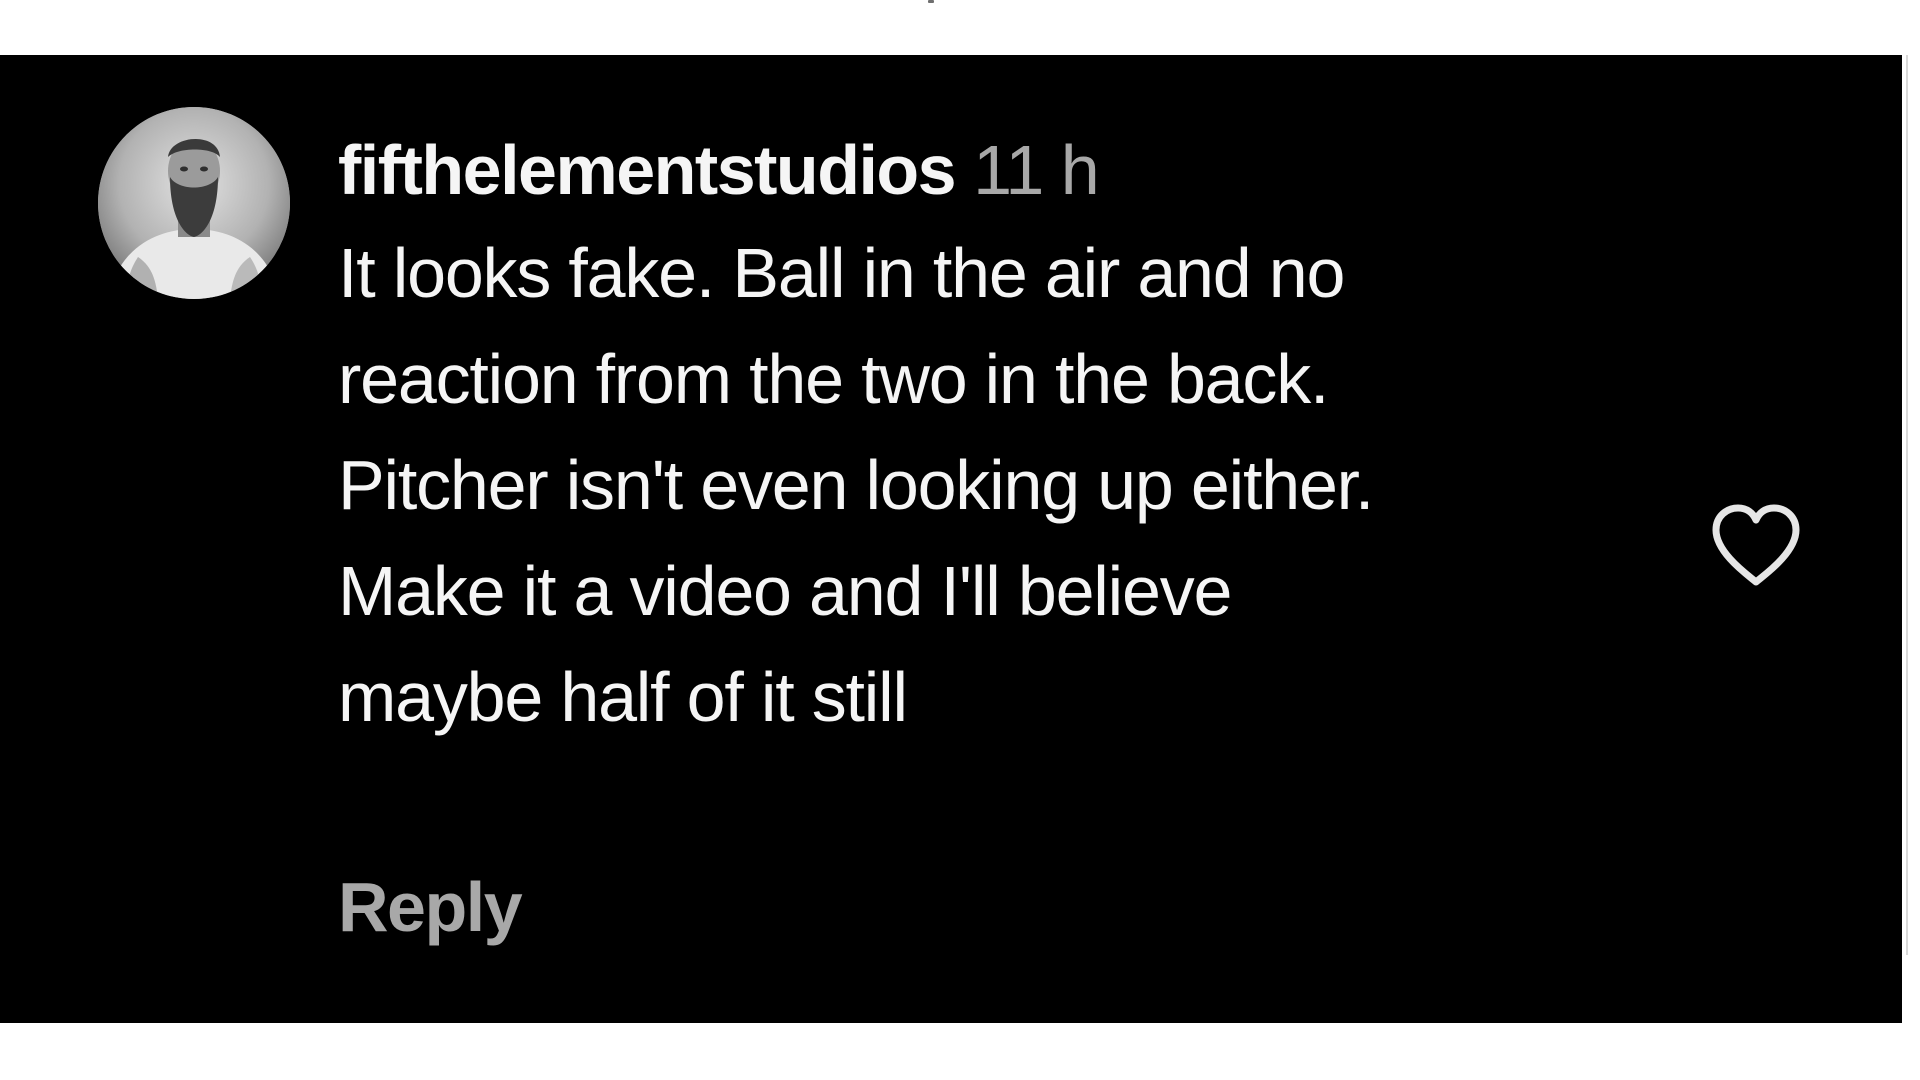 The width and height of the screenshot is (1920, 1080). I want to click on comment-text-line: reaction from the two in the back., so click(833, 379).